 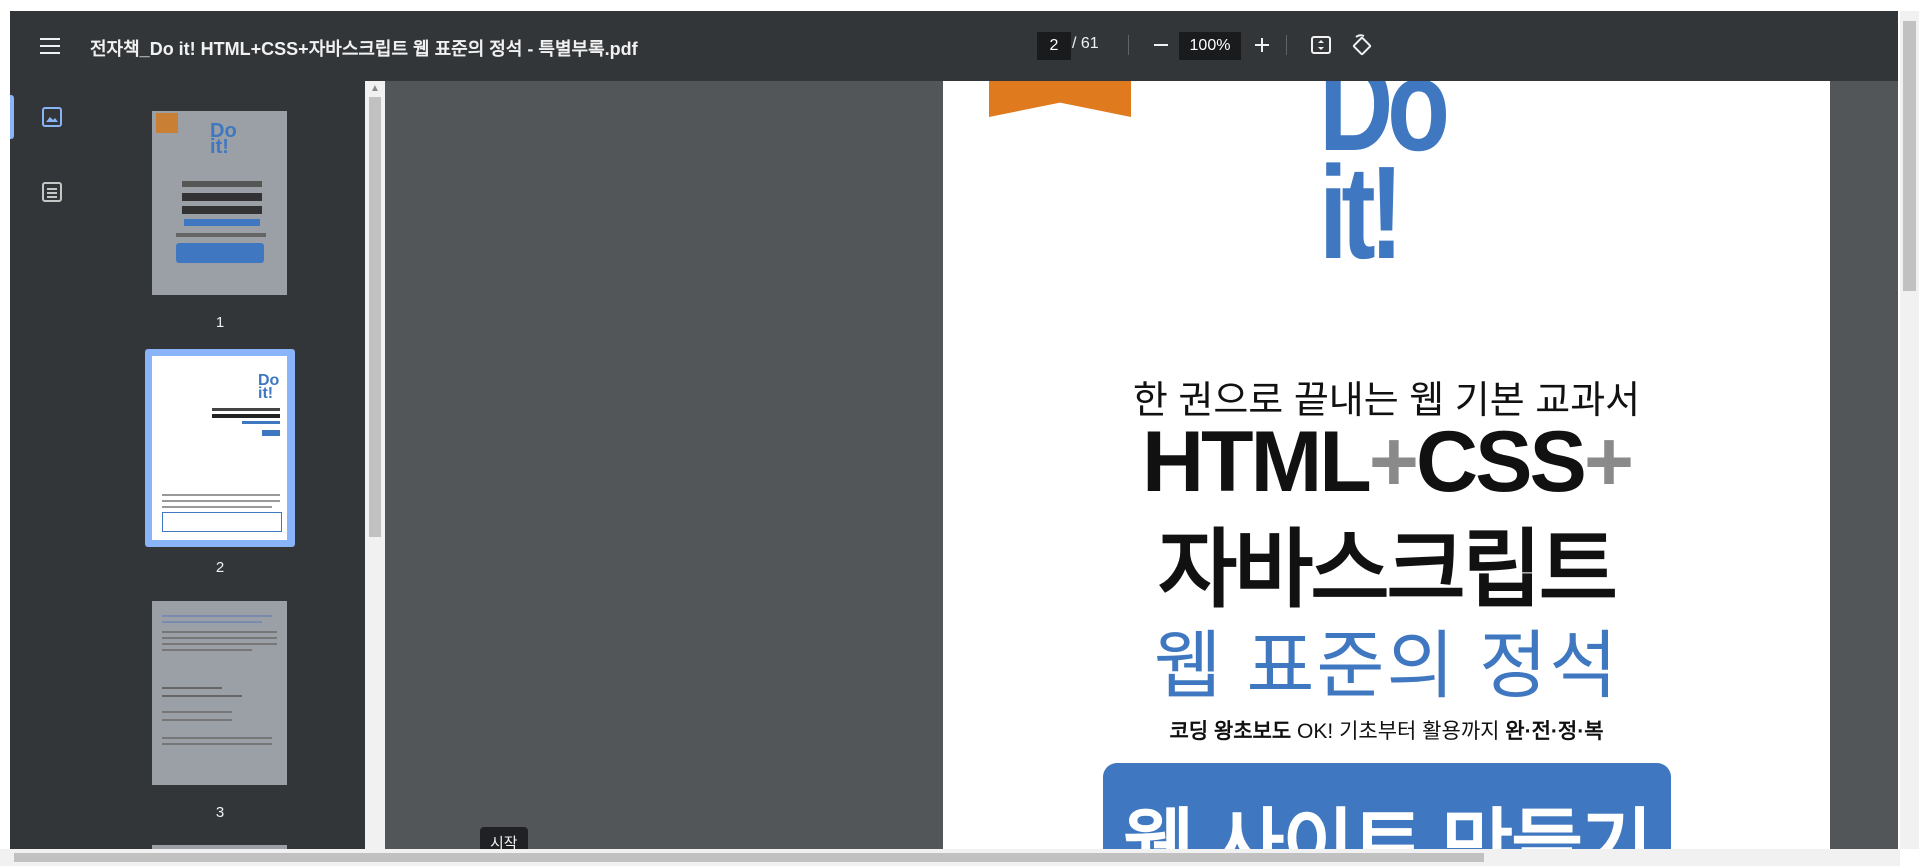 What do you see at coordinates (1210, 46) in the screenshot?
I see `zoom-input` at bounding box center [1210, 46].